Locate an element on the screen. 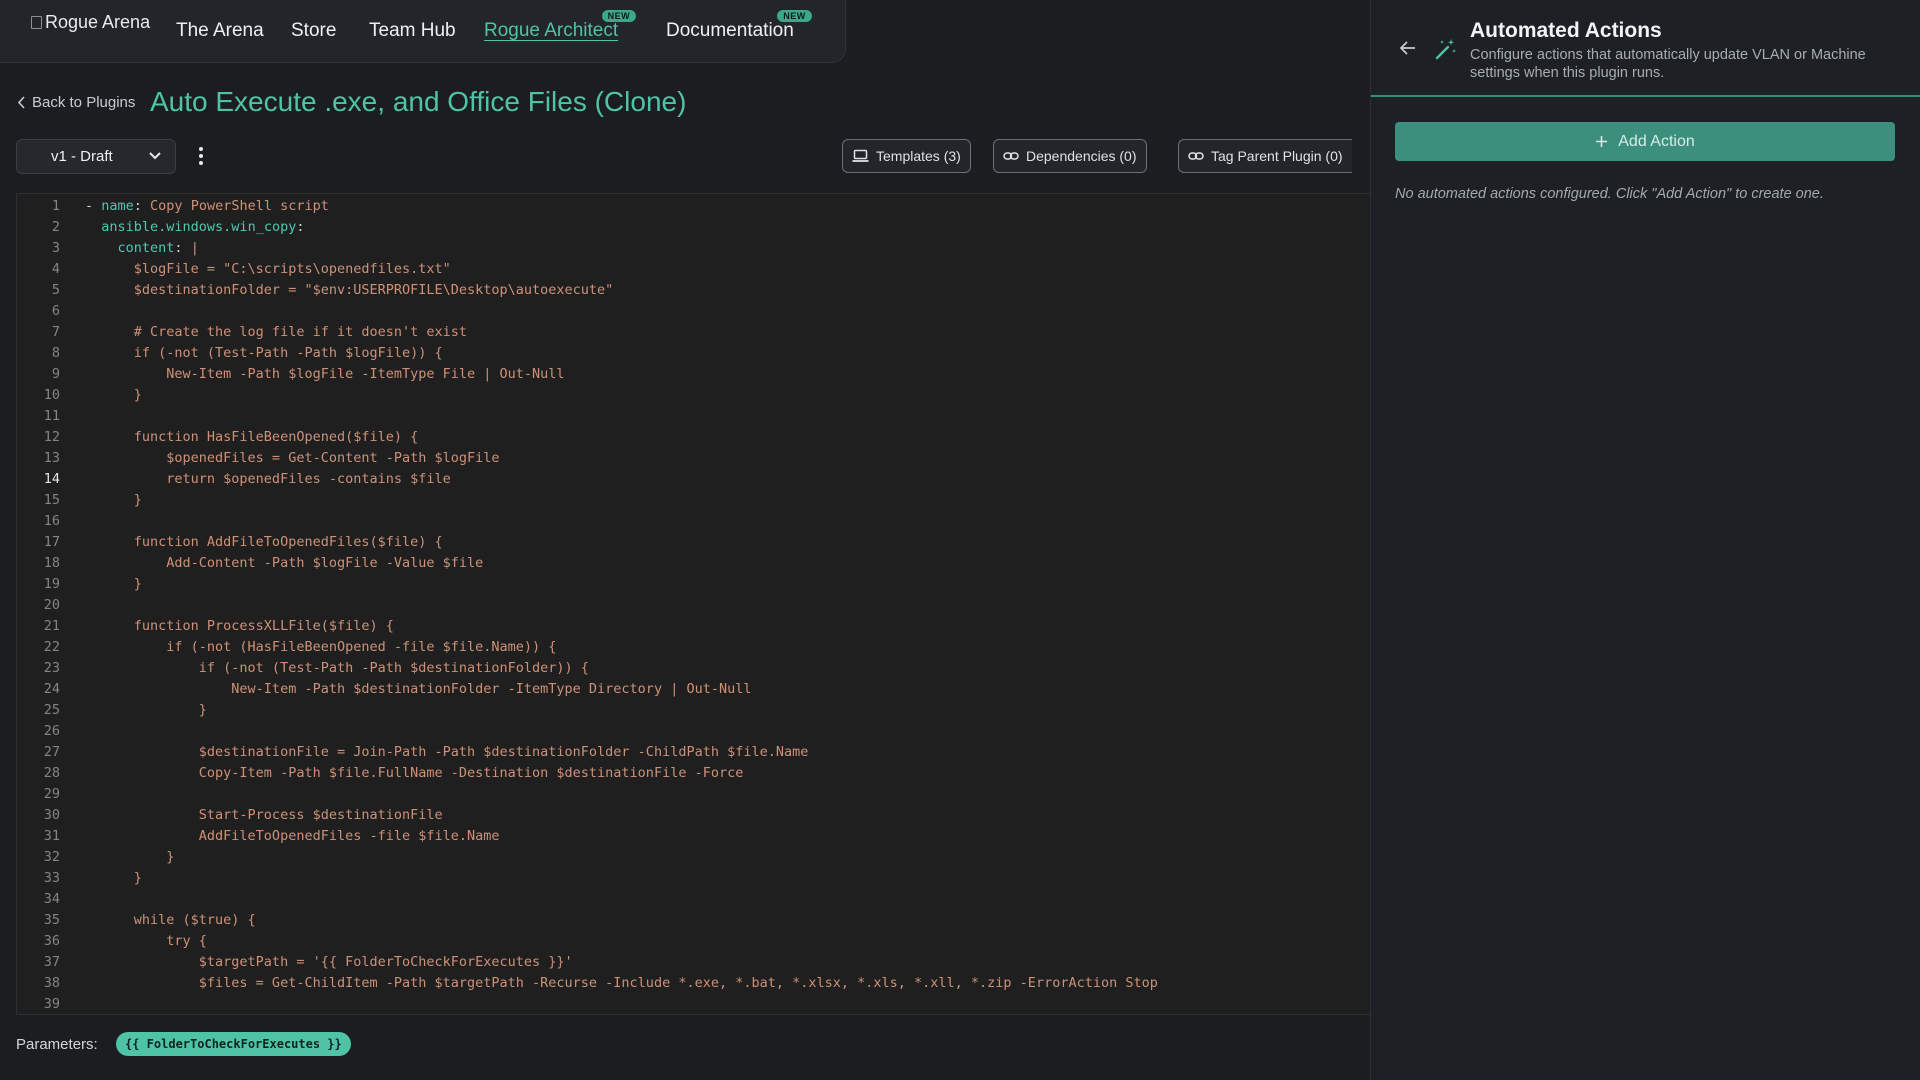 The height and width of the screenshot is (1080, 1920). line-number: 20 is located at coordinates (51, 605).